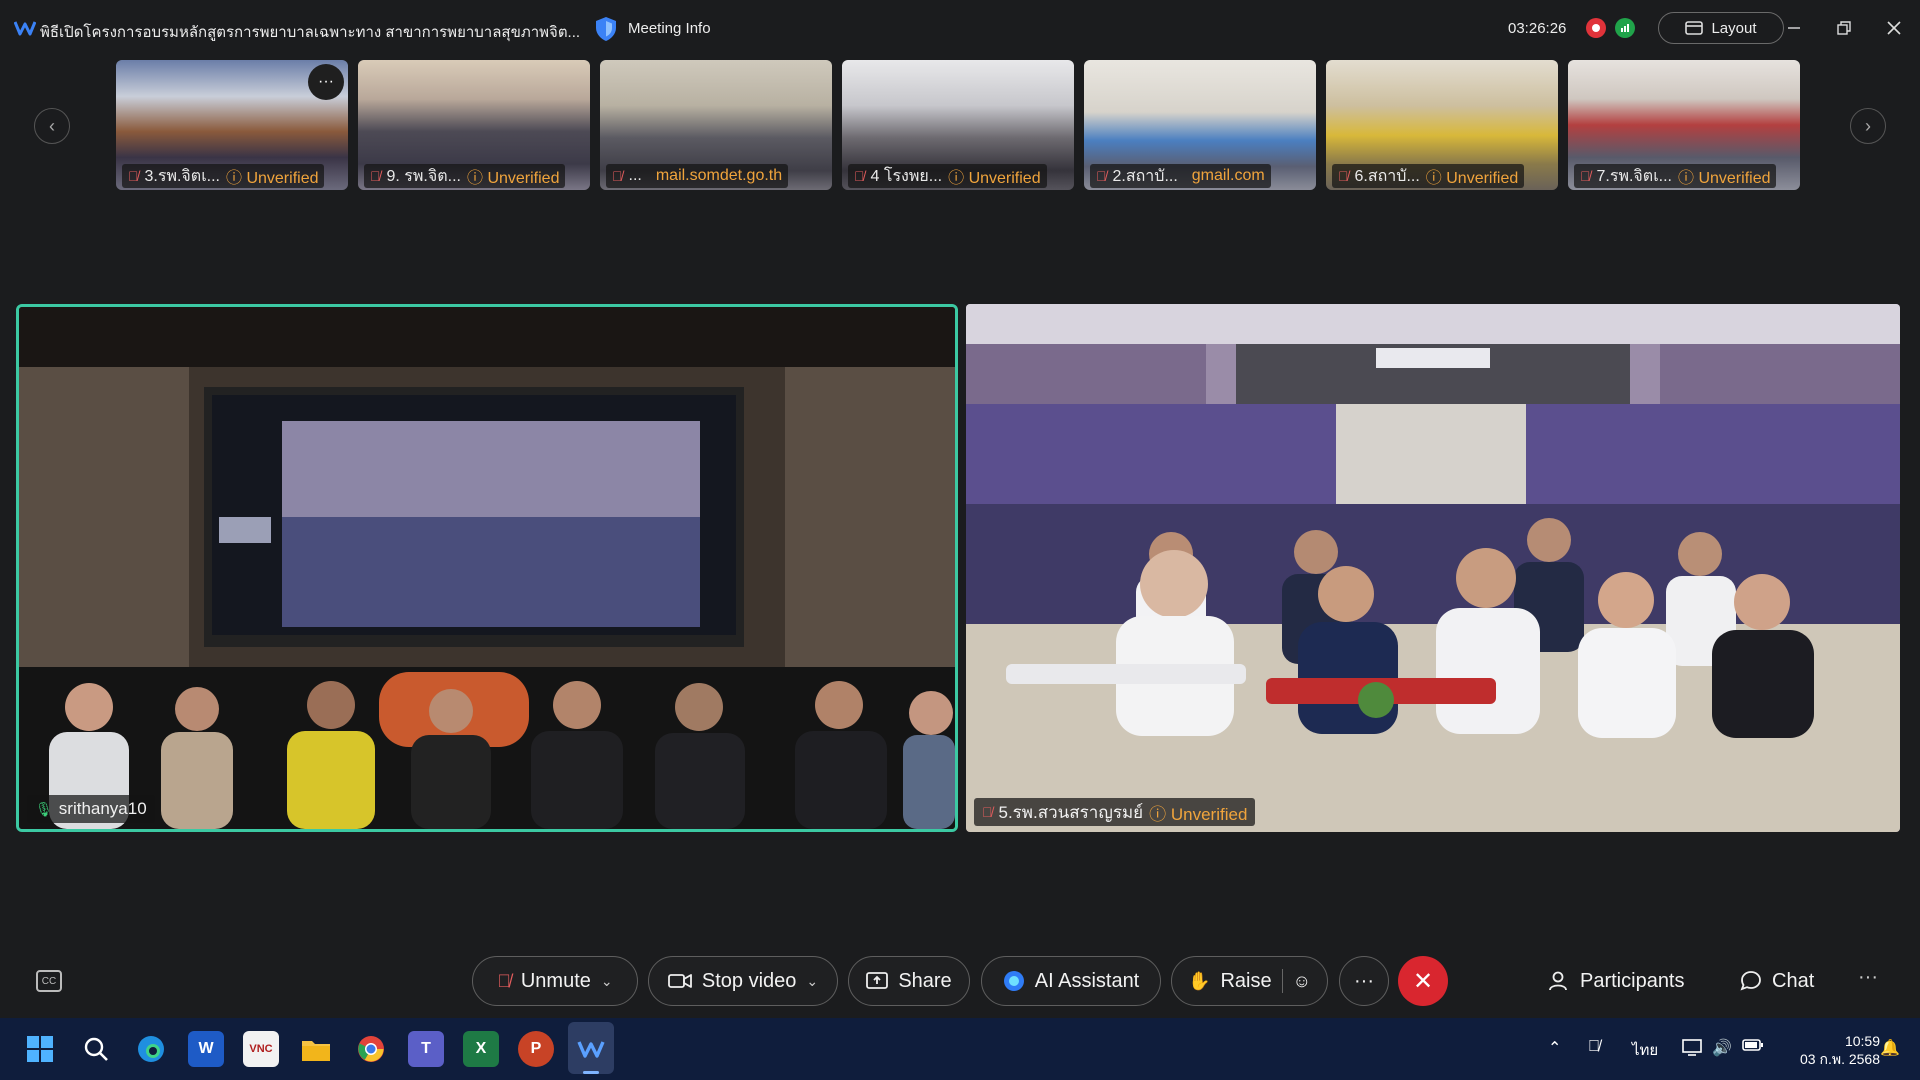 The image size is (1920, 1080). I want to click on participant-label: 🎙̸ 7.รพ.จิตเ... ⓘ Unverified, so click(1675, 176).